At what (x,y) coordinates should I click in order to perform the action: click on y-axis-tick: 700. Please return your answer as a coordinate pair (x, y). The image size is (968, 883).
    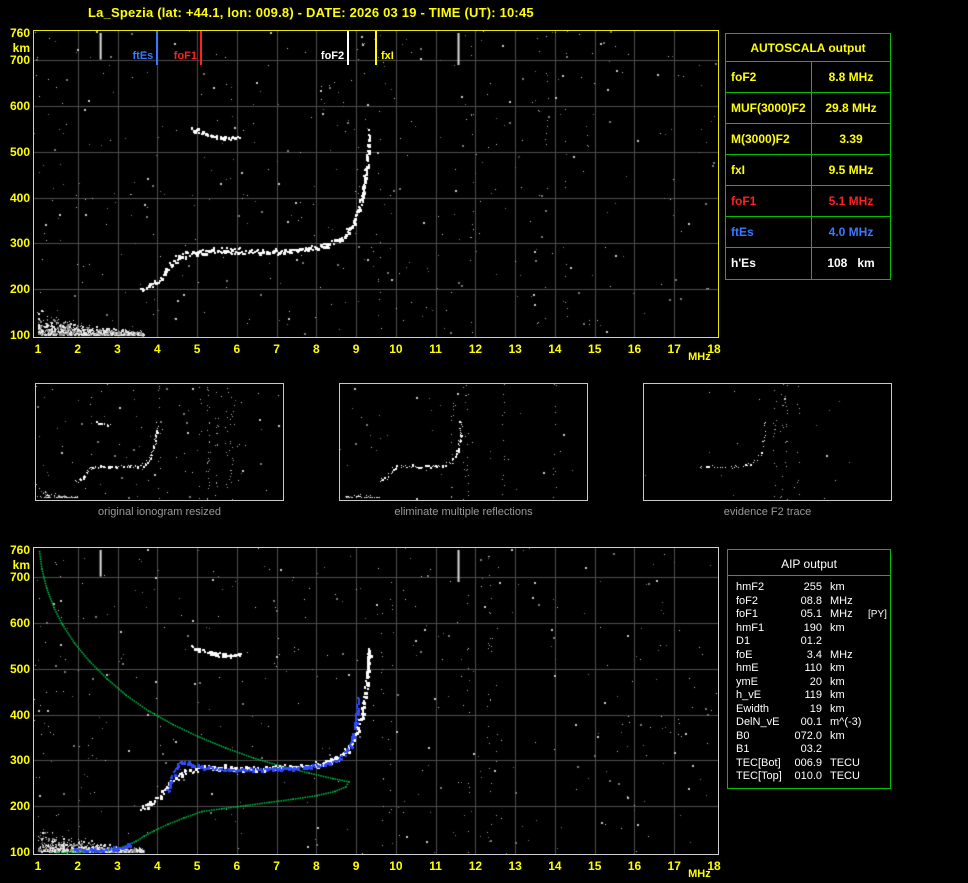
    Looking at the image, I should click on (19, 577).